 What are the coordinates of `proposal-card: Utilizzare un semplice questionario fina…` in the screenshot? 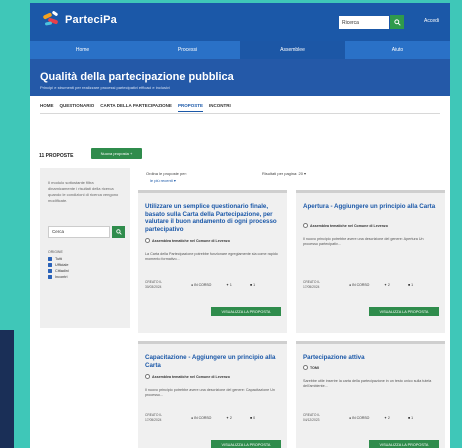 It's located at (212, 261).